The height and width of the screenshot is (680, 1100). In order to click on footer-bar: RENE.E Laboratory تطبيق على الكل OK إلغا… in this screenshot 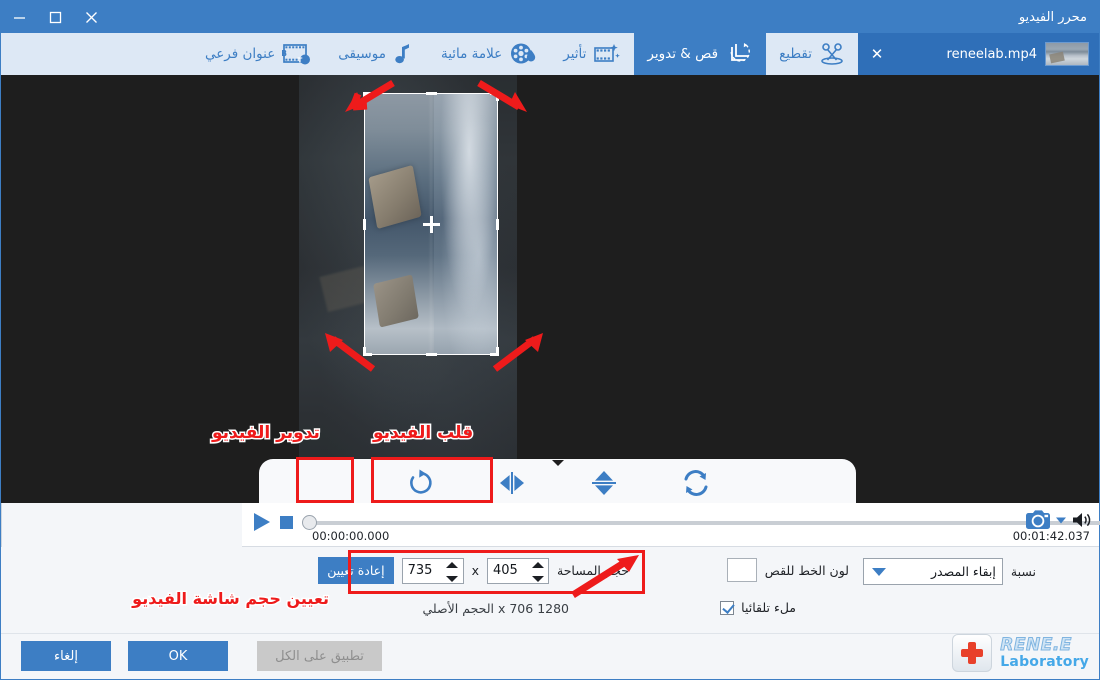, I will do `click(550, 656)`.